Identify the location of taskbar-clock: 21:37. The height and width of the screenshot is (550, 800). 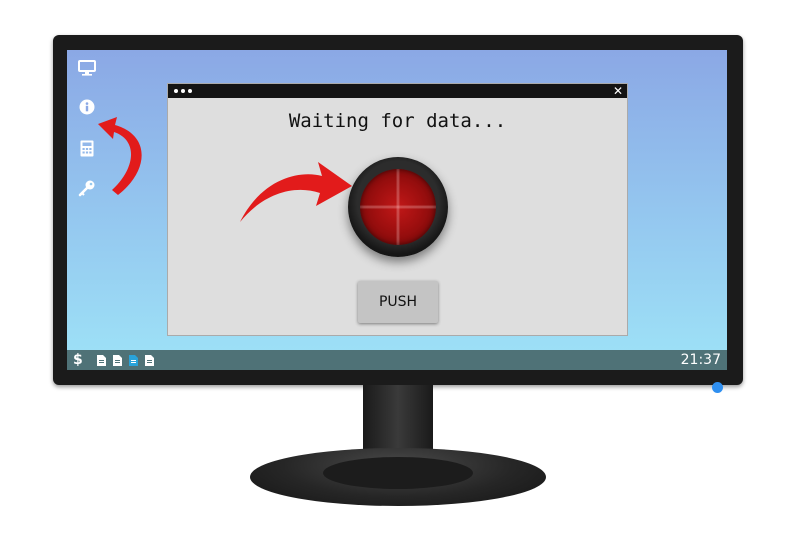
(700, 360).